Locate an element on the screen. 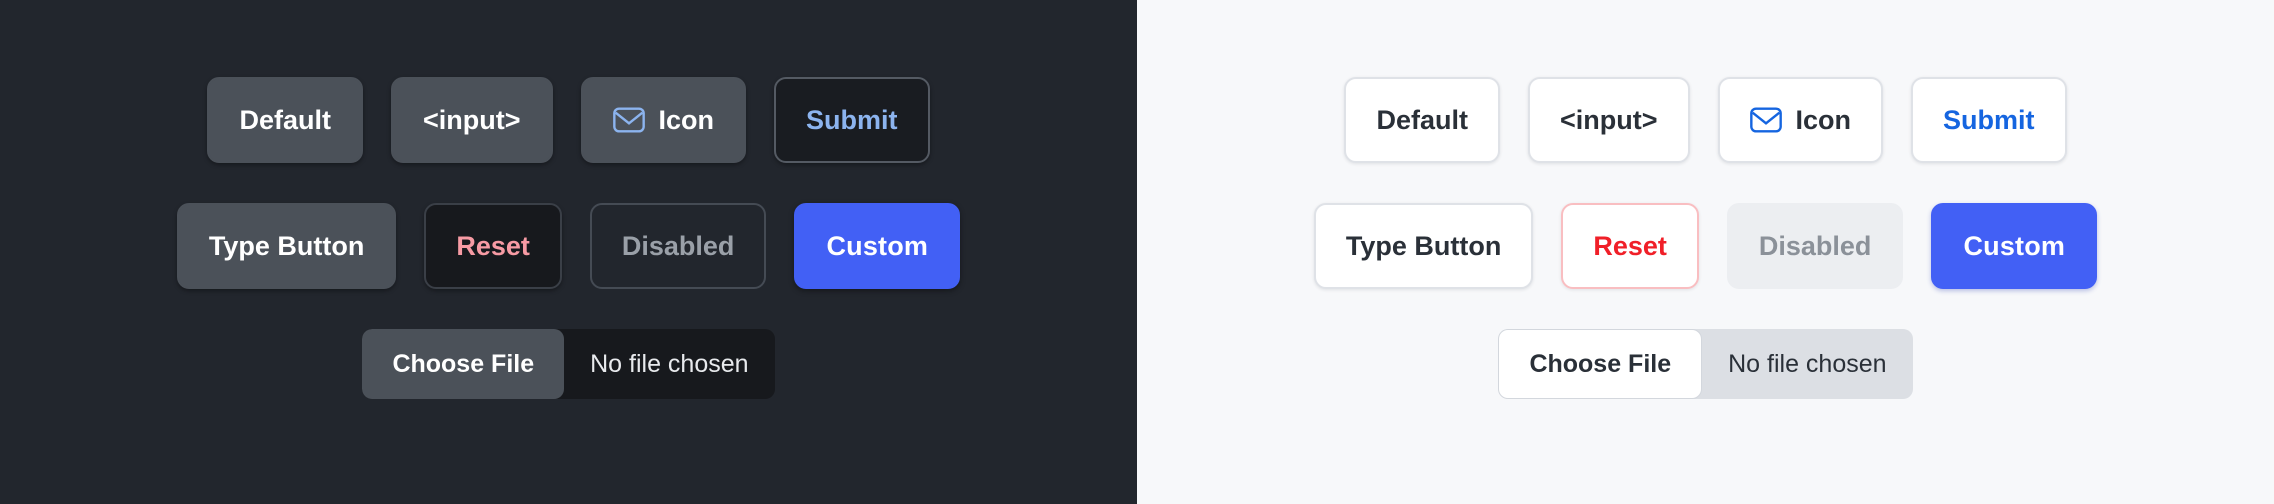  dark-submit-button-label: Submit is located at coordinates (852, 119).